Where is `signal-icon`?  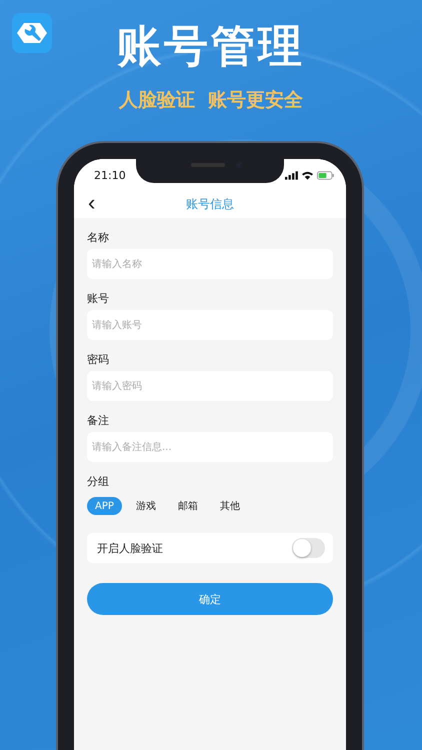 signal-icon is located at coordinates (291, 175).